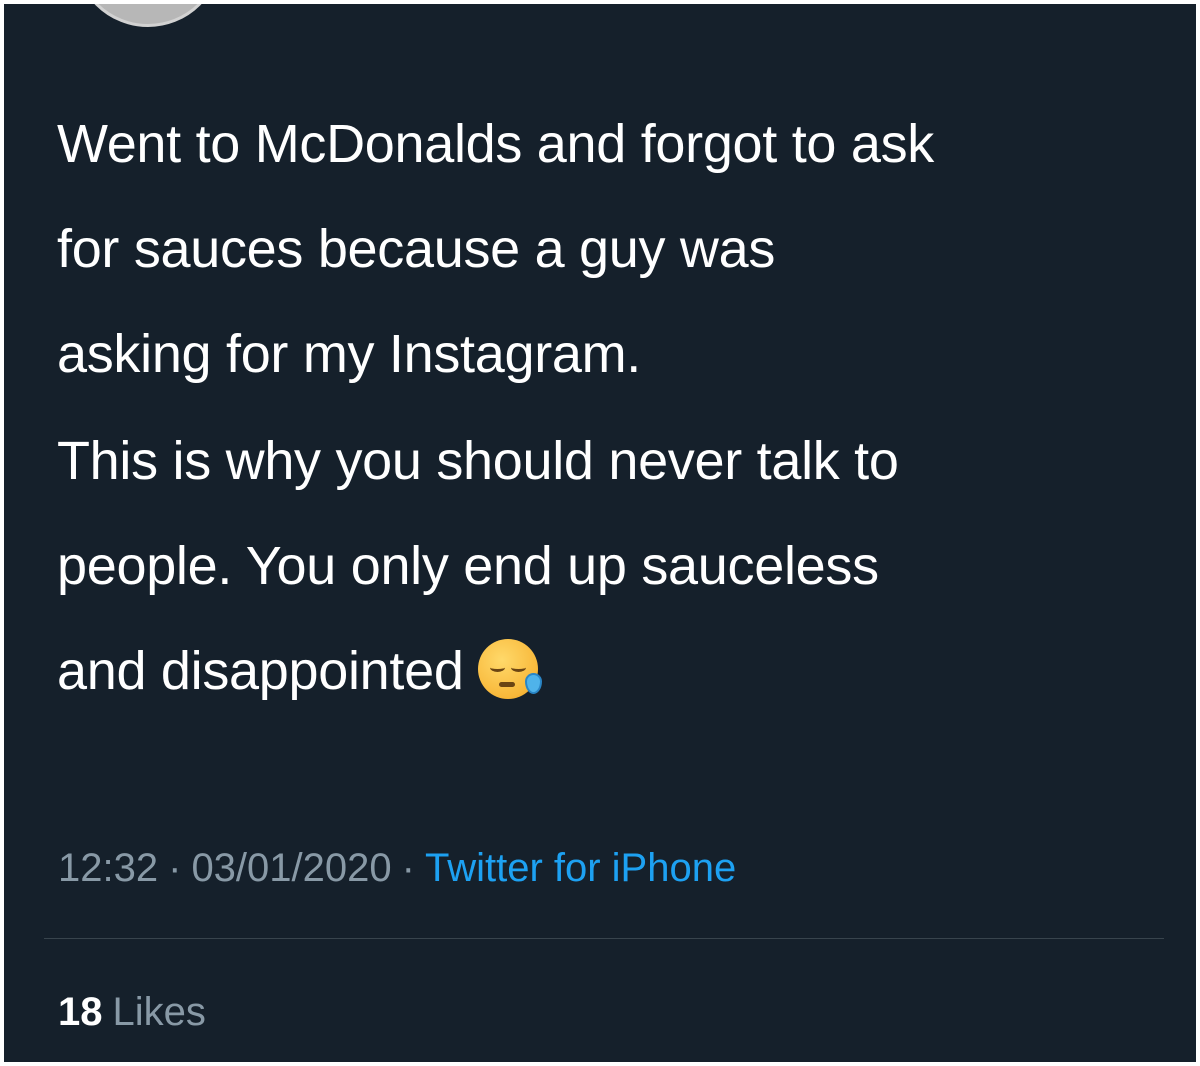 Image resolution: width=1200 pixels, height=1066 pixels. What do you see at coordinates (349, 354) in the screenshot?
I see `tweet-line: asking for my Instagram.` at bounding box center [349, 354].